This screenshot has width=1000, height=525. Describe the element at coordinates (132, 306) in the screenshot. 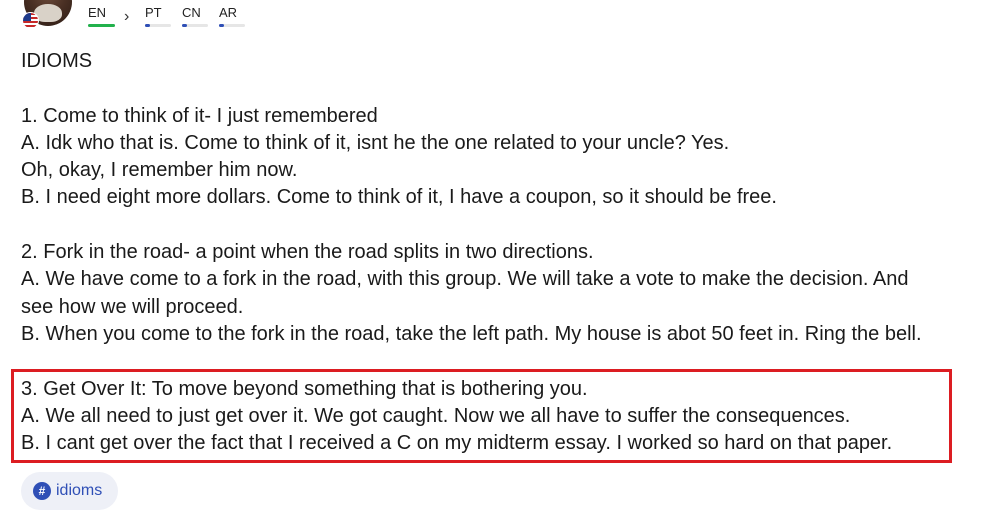

I see `idiom-2-example-a-continued: see how we will proceed.` at that location.